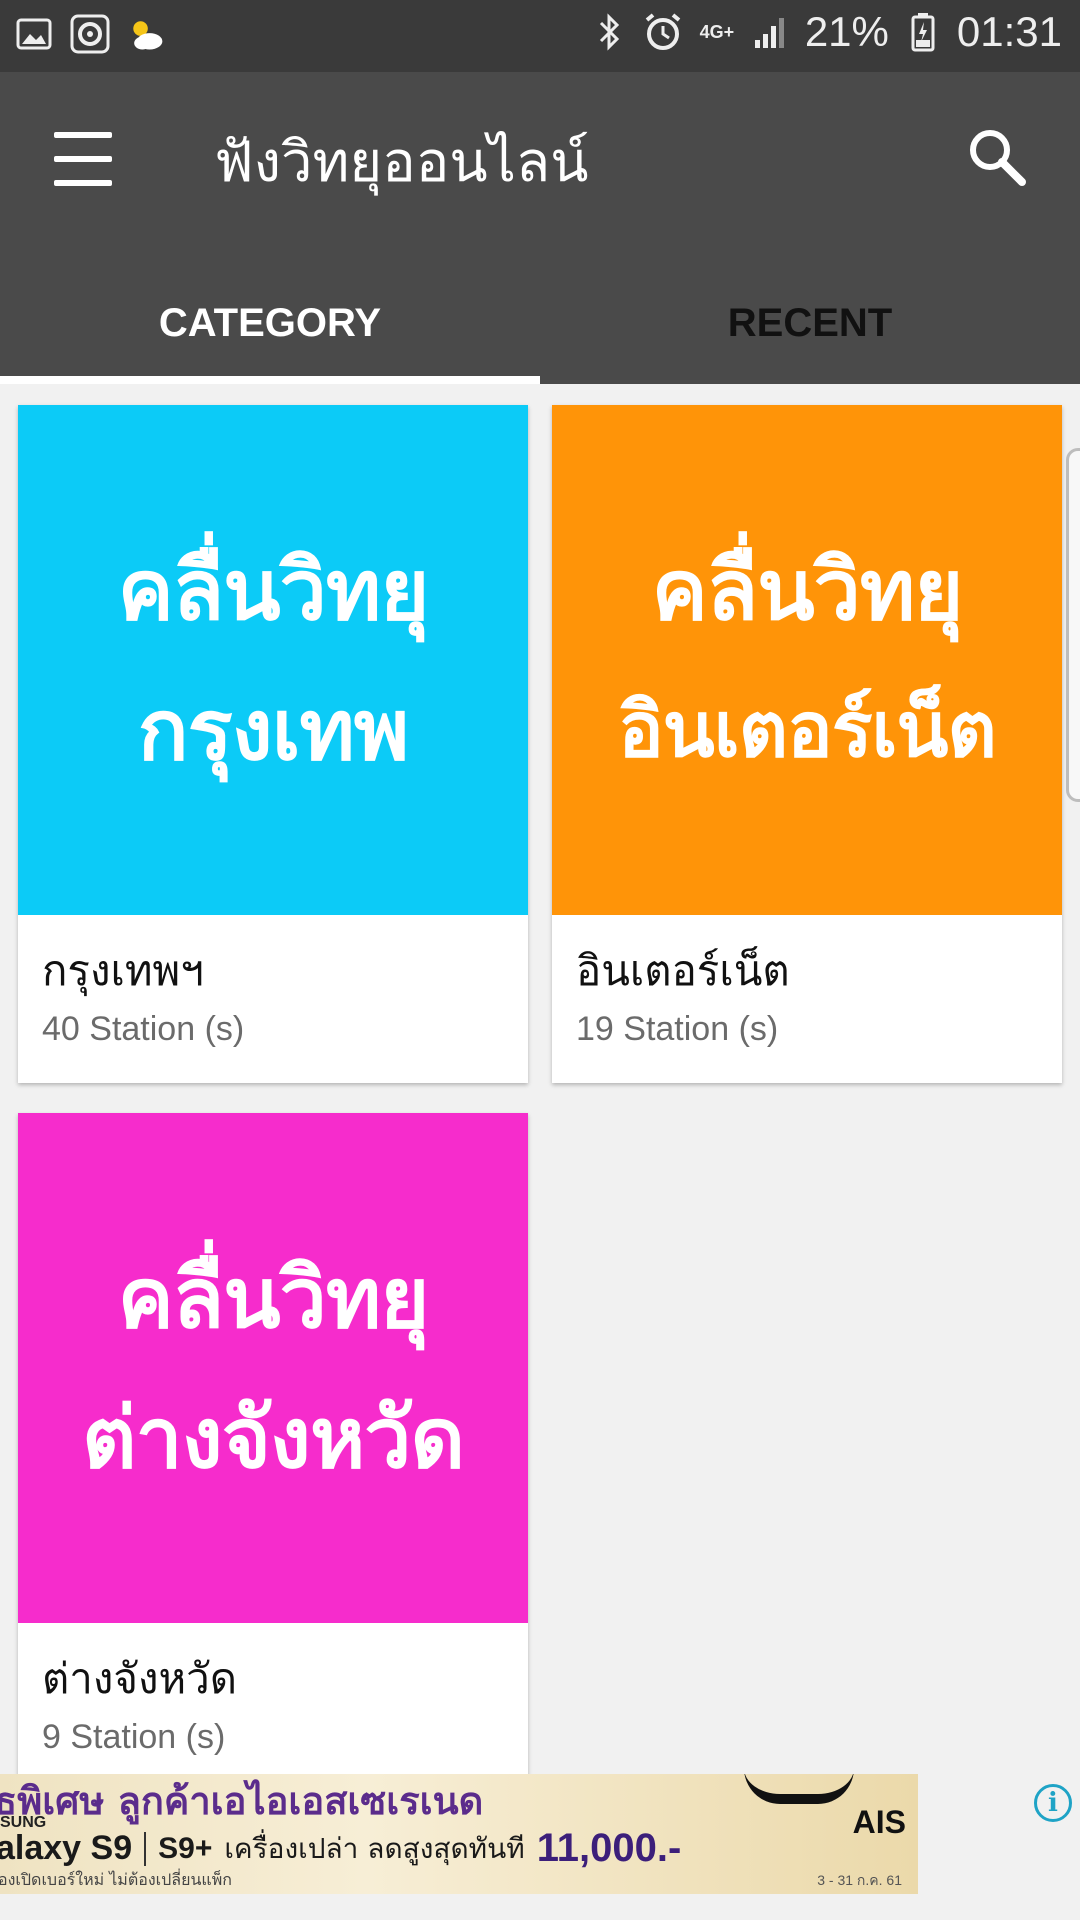 The width and height of the screenshot is (1080, 1920). What do you see at coordinates (540, 36) in the screenshot?
I see `status-bar: 4G+ 21% 01:31` at bounding box center [540, 36].